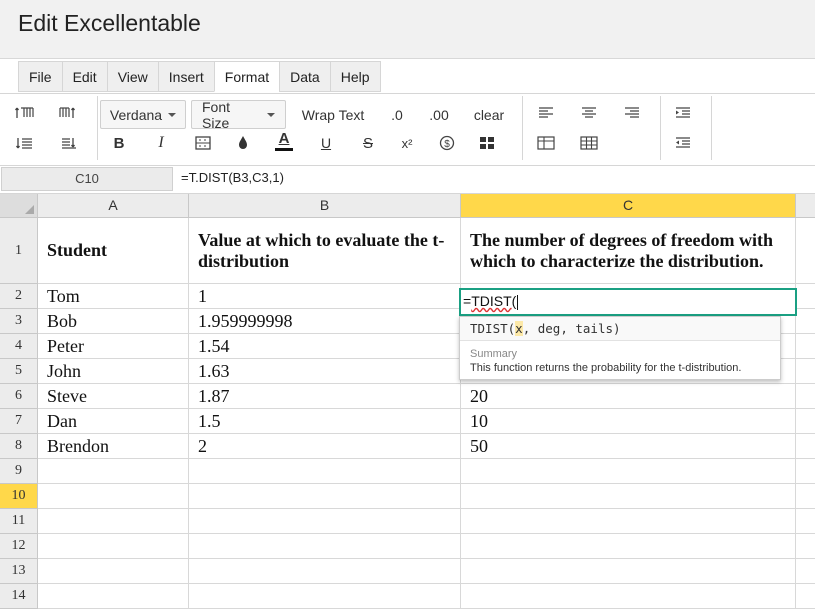 This screenshot has width=815, height=609. I want to click on fill-color-icon, so click(243, 143).